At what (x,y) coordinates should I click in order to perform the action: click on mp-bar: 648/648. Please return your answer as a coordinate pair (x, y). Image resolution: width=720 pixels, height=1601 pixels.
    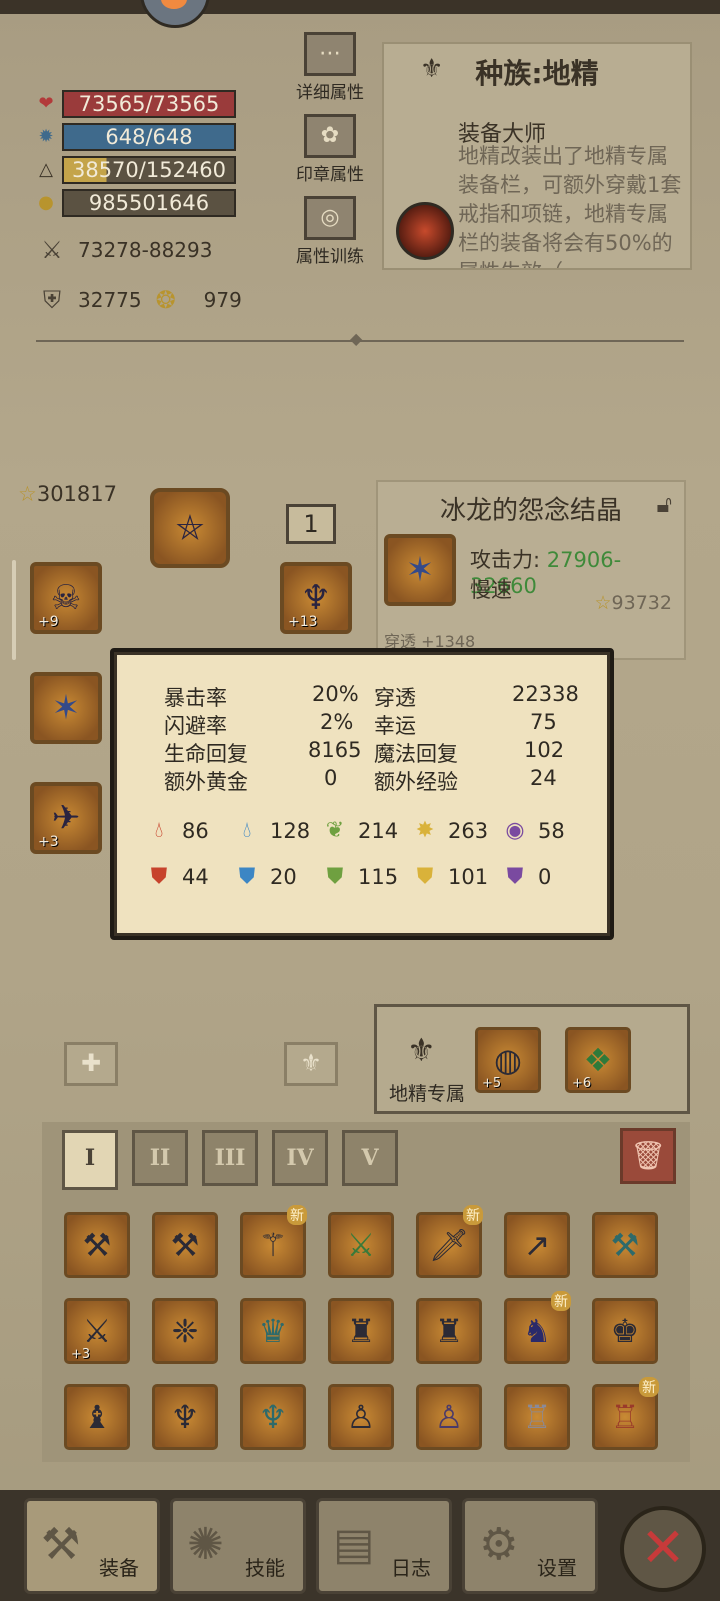
    Looking at the image, I should click on (149, 137).